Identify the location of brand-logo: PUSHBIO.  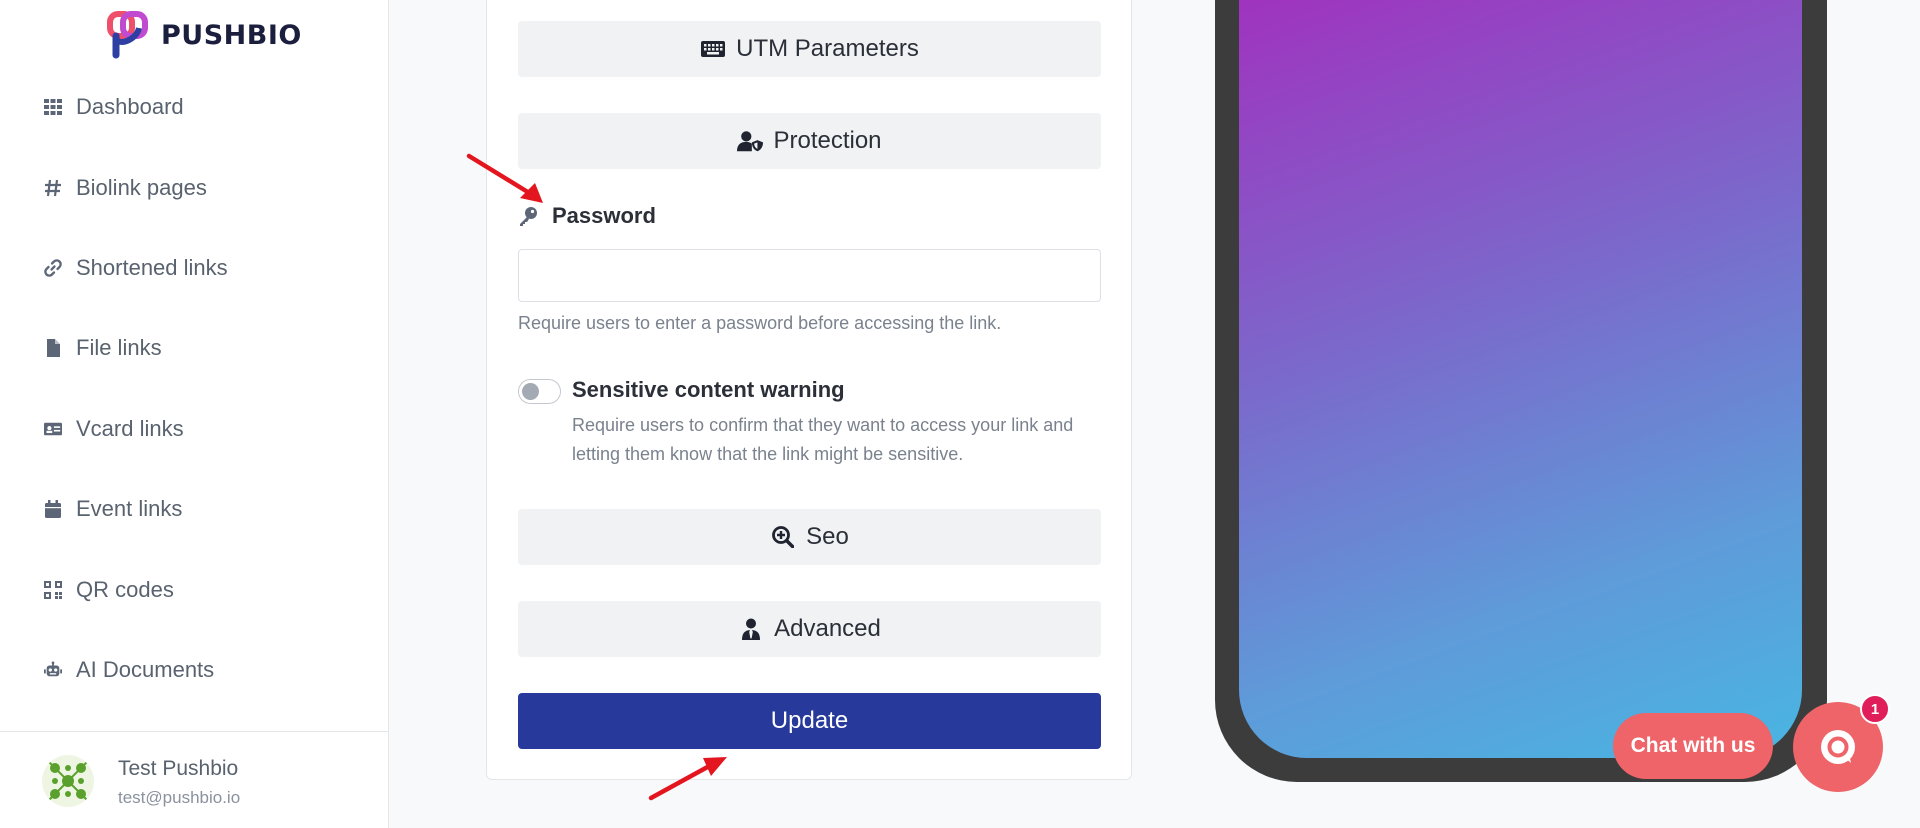
(204, 35).